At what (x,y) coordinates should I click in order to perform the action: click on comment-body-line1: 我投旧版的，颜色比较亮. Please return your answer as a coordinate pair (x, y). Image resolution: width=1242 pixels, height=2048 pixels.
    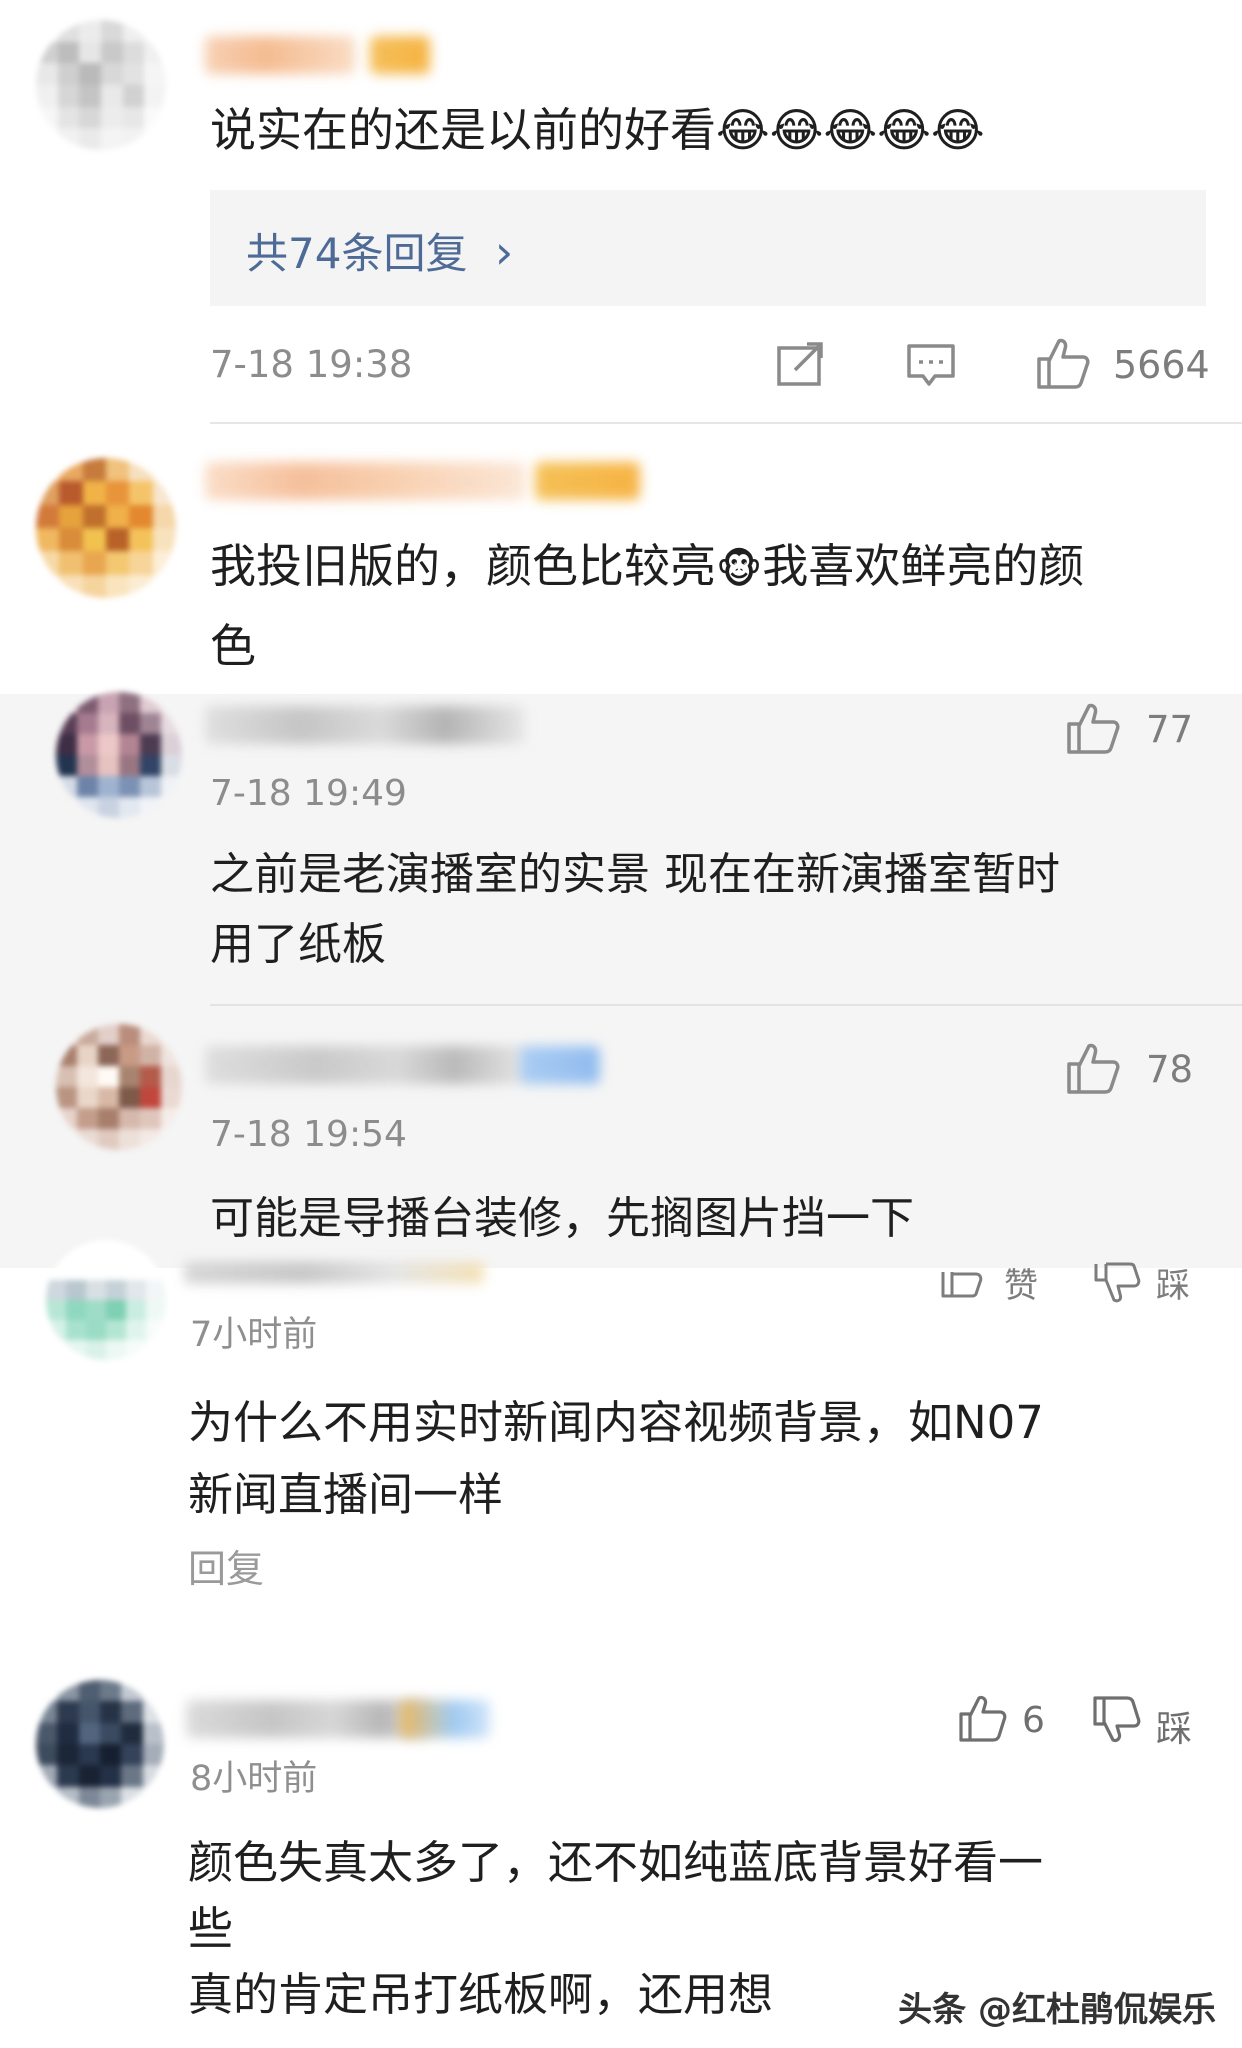
    Looking at the image, I should click on (463, 566).